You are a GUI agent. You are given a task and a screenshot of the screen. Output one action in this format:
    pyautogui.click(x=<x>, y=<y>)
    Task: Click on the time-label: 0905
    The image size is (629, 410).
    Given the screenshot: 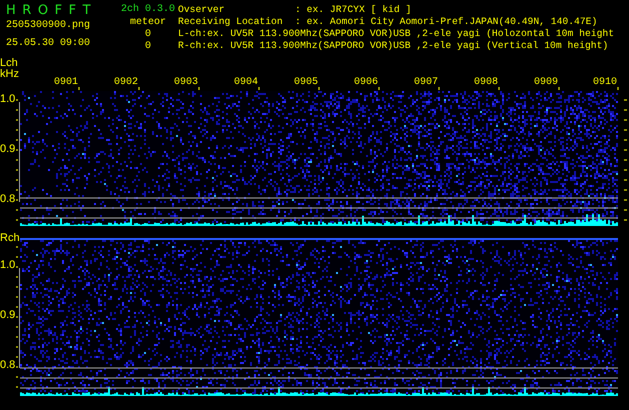 What is the action you would take?
    pyautogui.click(x=306, y=82)
    